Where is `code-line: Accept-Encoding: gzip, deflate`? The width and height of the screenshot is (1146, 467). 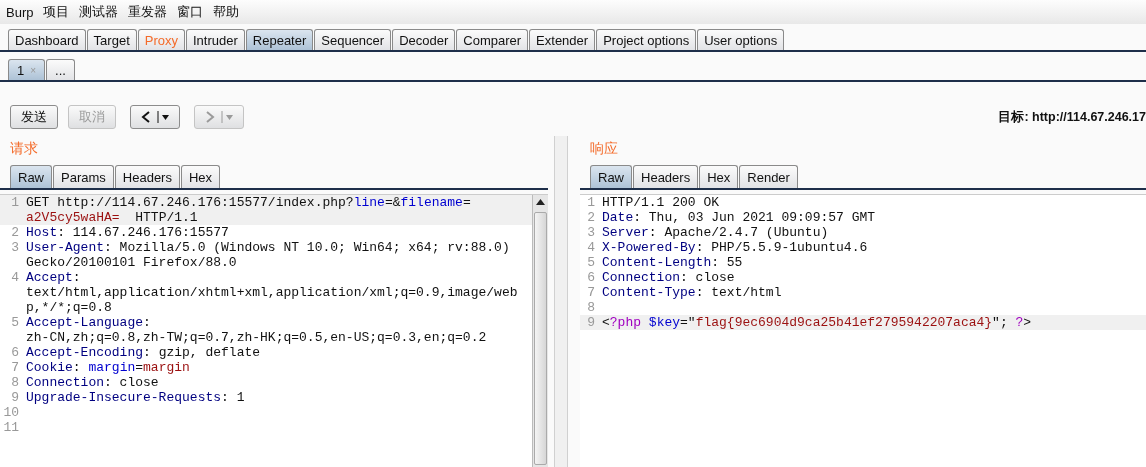 code-line: Accept-Encoding: gzip, deflate is located at coordinates (143, 352).